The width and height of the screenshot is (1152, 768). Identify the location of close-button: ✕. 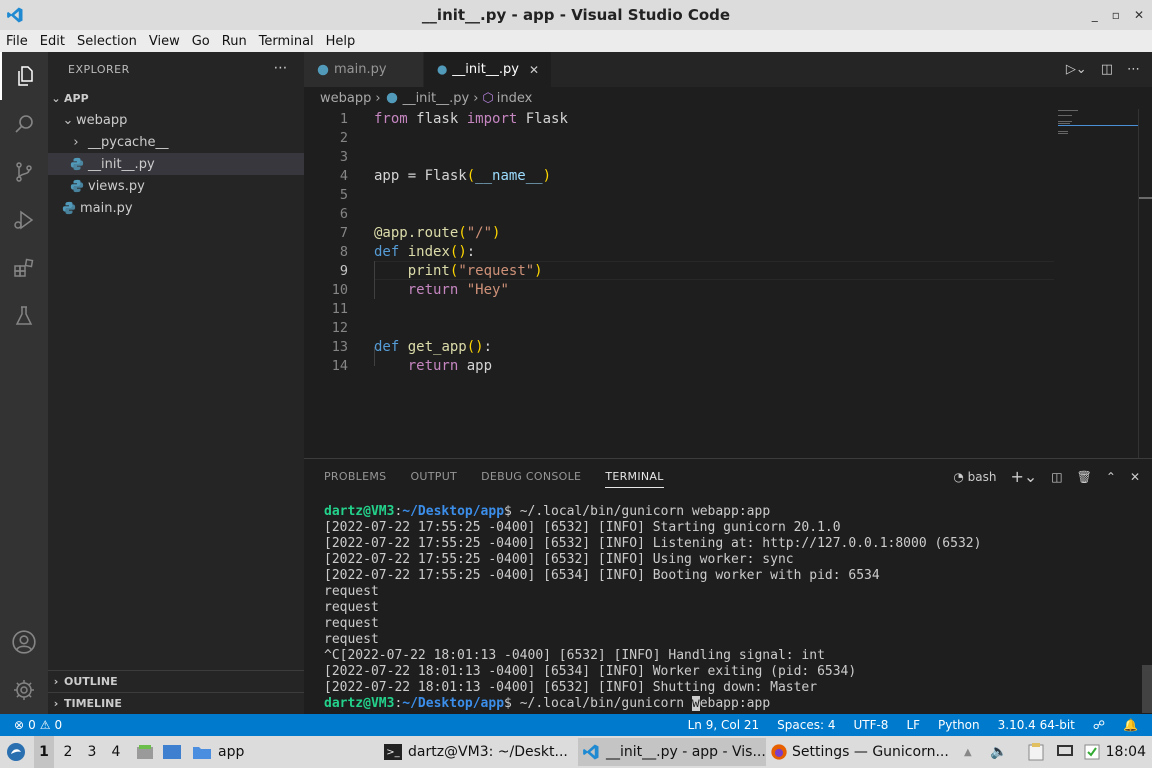
(1139, 15).